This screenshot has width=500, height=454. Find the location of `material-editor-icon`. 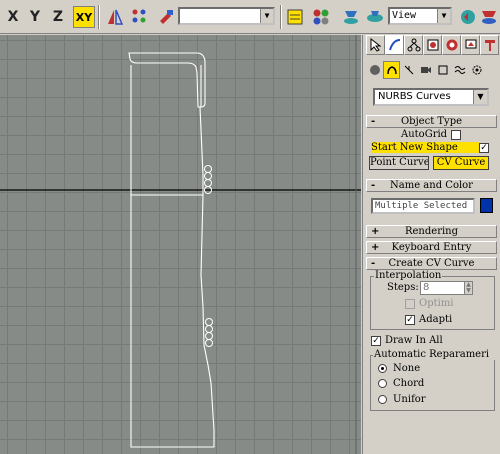

material-editor-icon is located at coordinates (321, 17).